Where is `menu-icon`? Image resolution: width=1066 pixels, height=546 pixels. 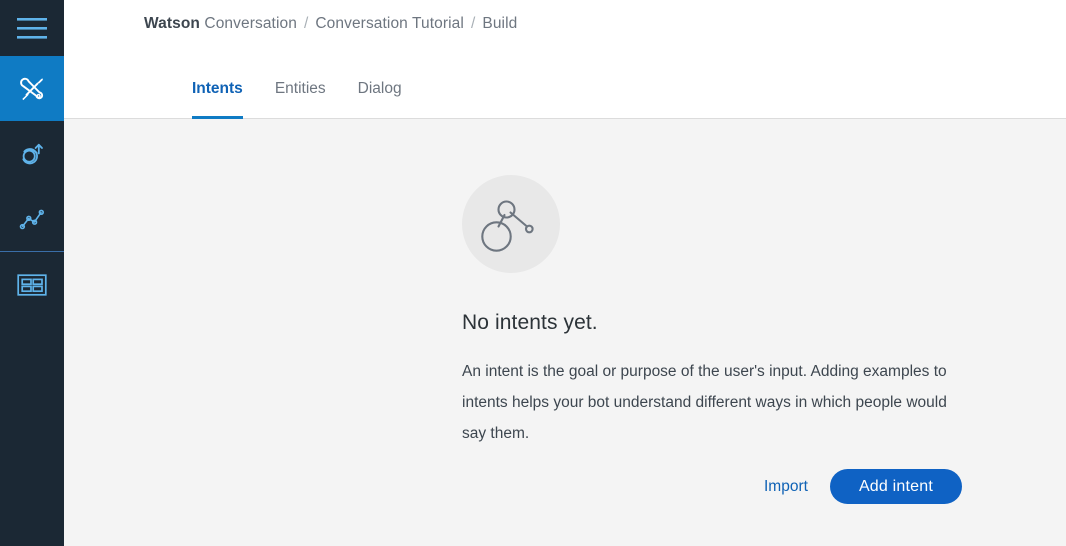 menu-icon is located at coordinates (32, 28).